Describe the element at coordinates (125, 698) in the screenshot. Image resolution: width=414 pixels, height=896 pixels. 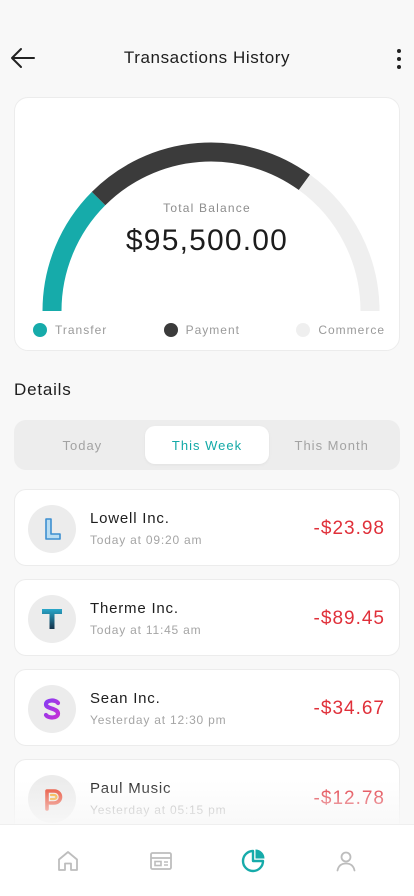
I see `transaction-name: Sean Inc.` at that location.